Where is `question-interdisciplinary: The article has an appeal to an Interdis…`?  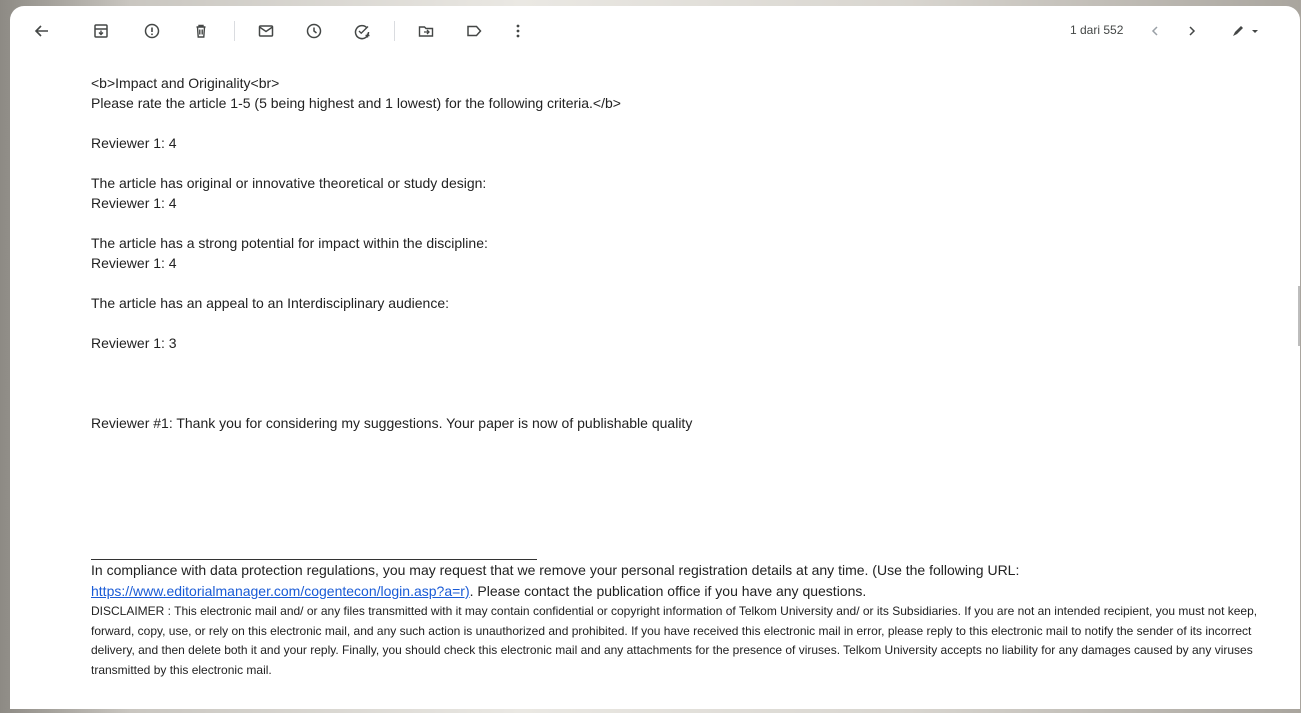 question-interdisciplinary: The article has an appeal to an Interdis… is located at coordinates (270, 303).